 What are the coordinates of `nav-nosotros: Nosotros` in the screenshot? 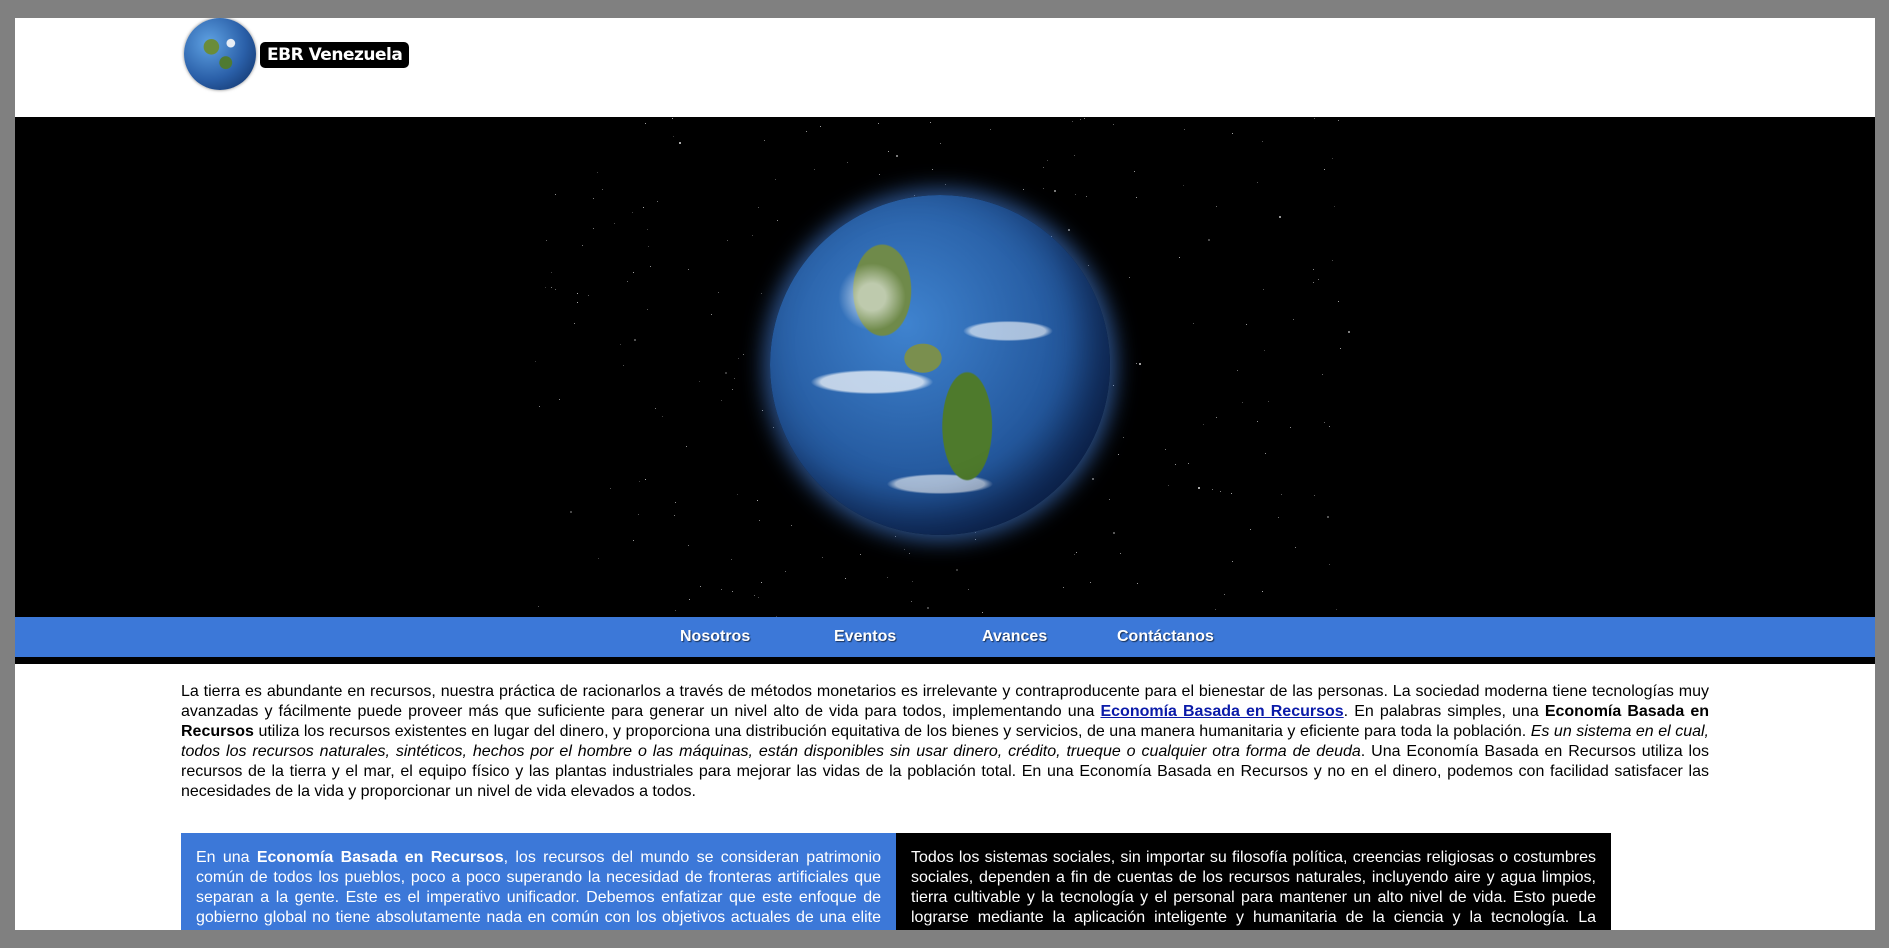 It's located at (715, 637).